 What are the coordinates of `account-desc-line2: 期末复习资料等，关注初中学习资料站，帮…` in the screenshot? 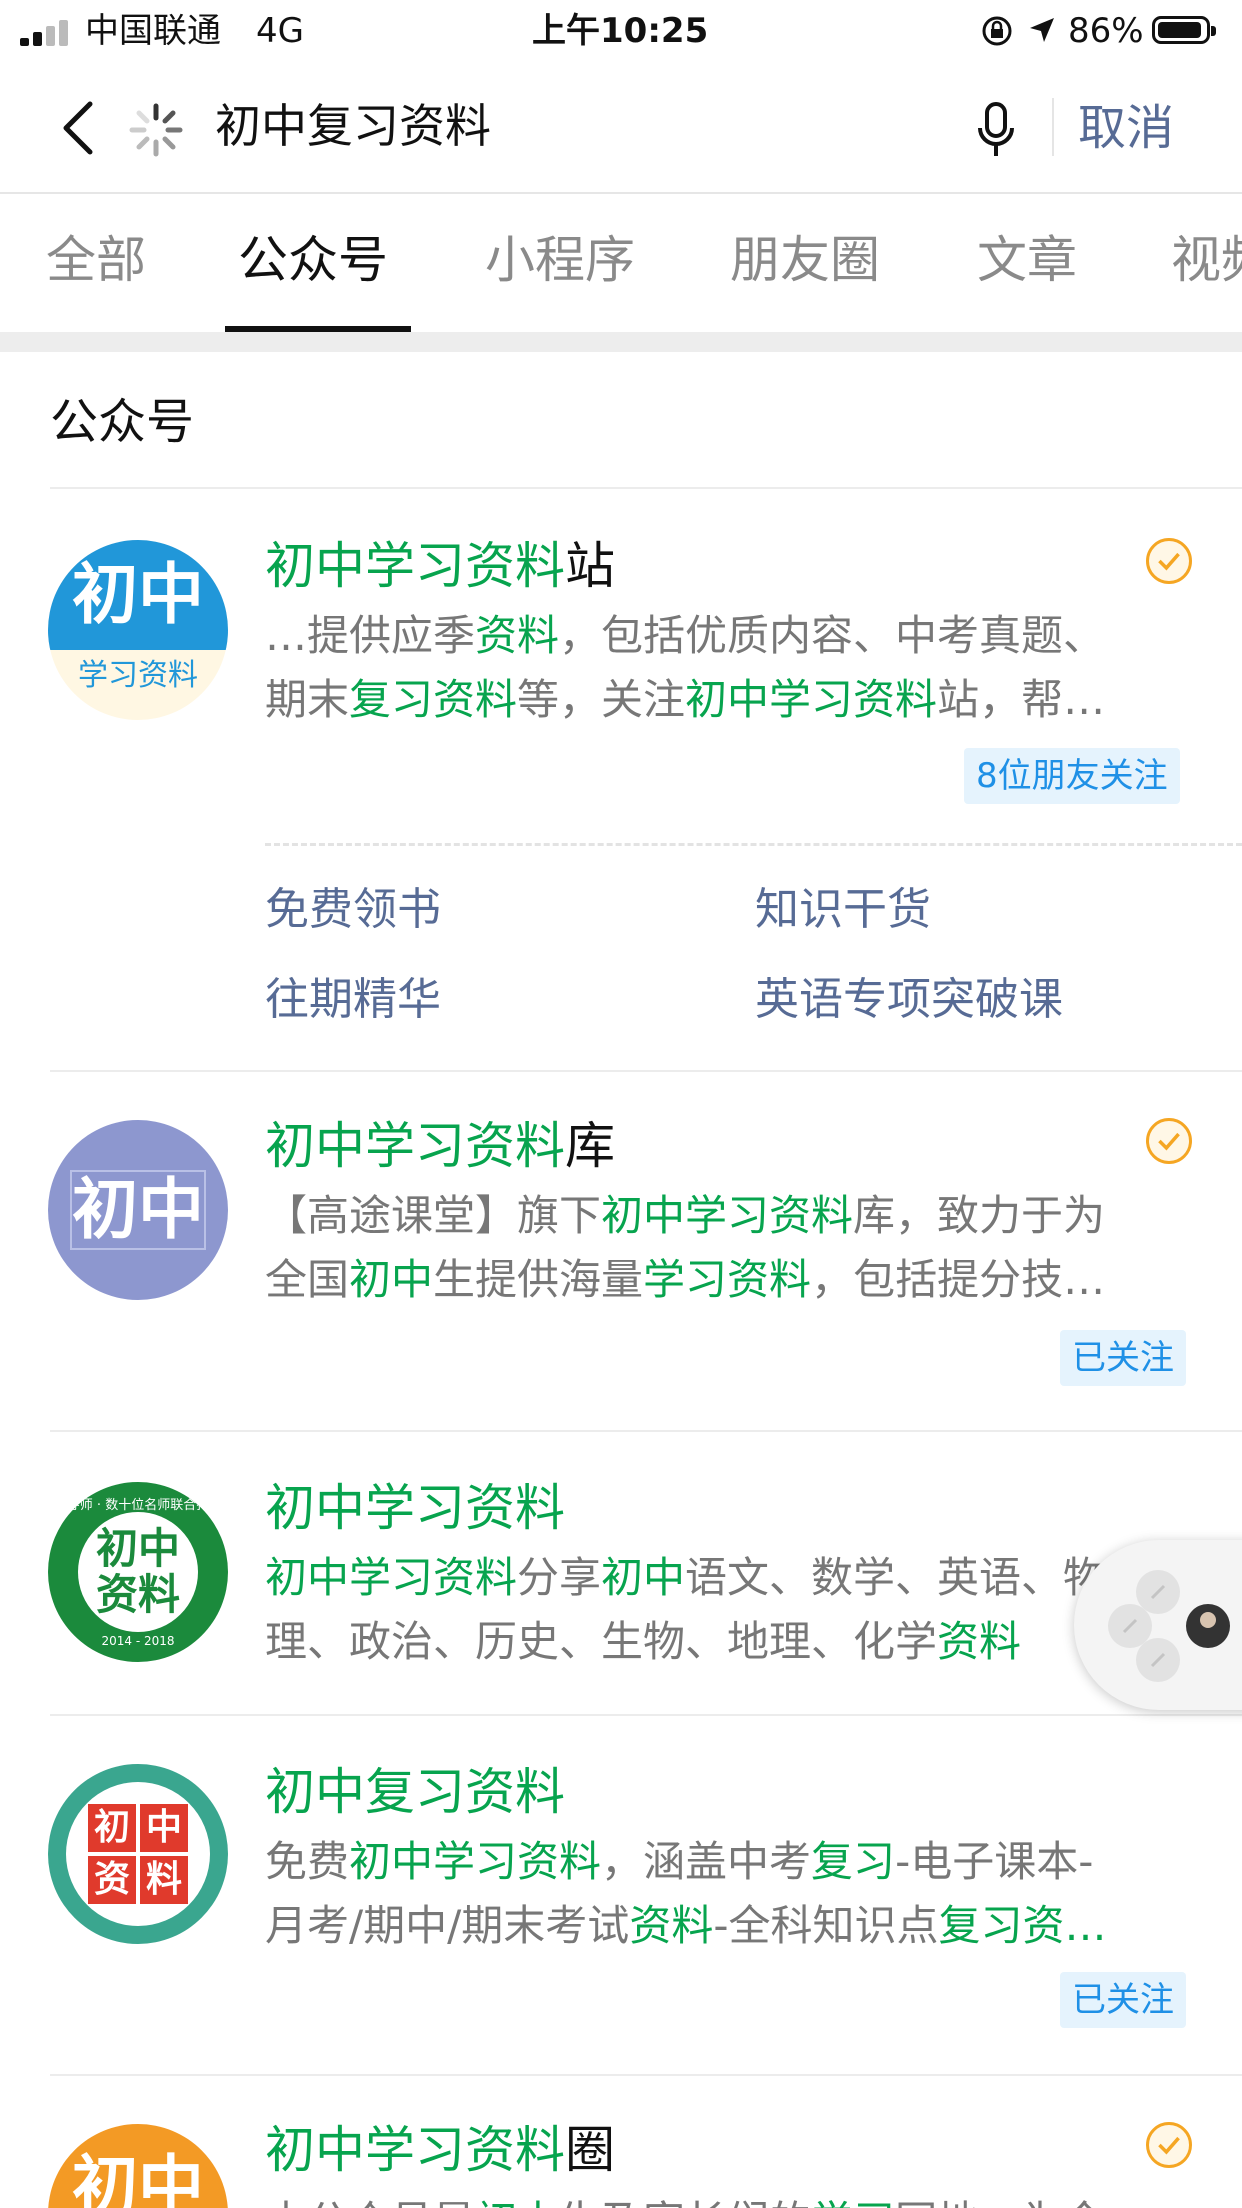 It's located at (685, 699).